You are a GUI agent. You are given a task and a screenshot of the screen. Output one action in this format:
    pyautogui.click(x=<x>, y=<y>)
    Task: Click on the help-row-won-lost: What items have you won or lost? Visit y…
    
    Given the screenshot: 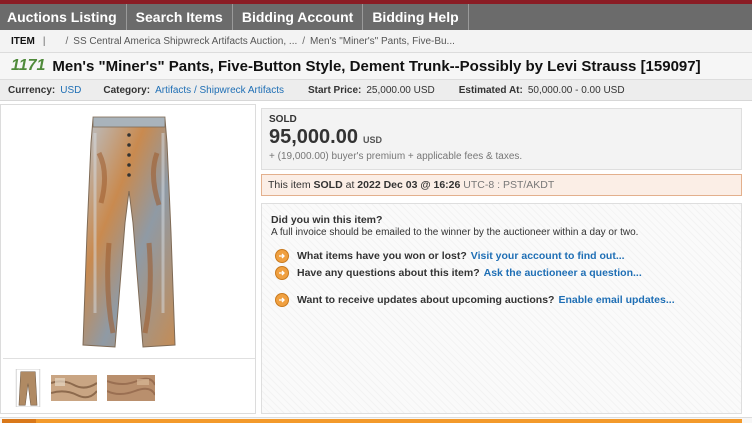 What is the action you would take?
    pyautogui.click(x=501, y=256)
    